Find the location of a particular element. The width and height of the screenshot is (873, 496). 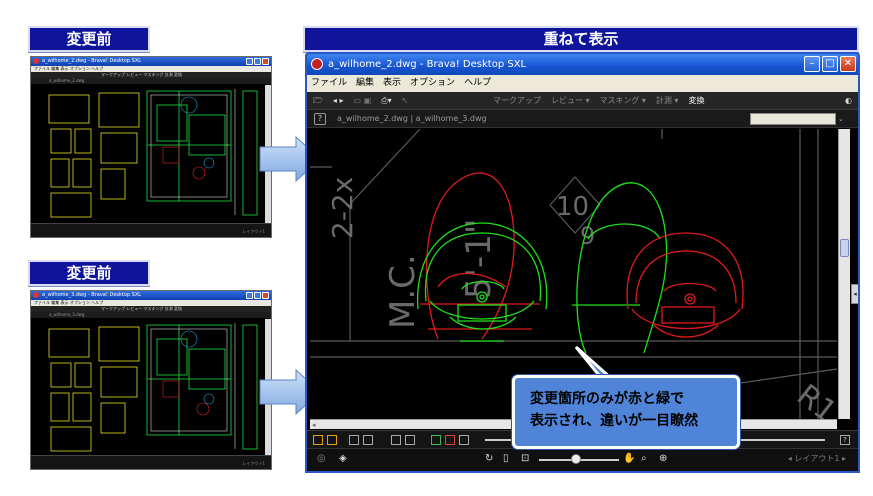

callout-note: 変更箇所のみが赤と緑で 表示され、違いが一目瞭然 is located at coordinates (626, 412).